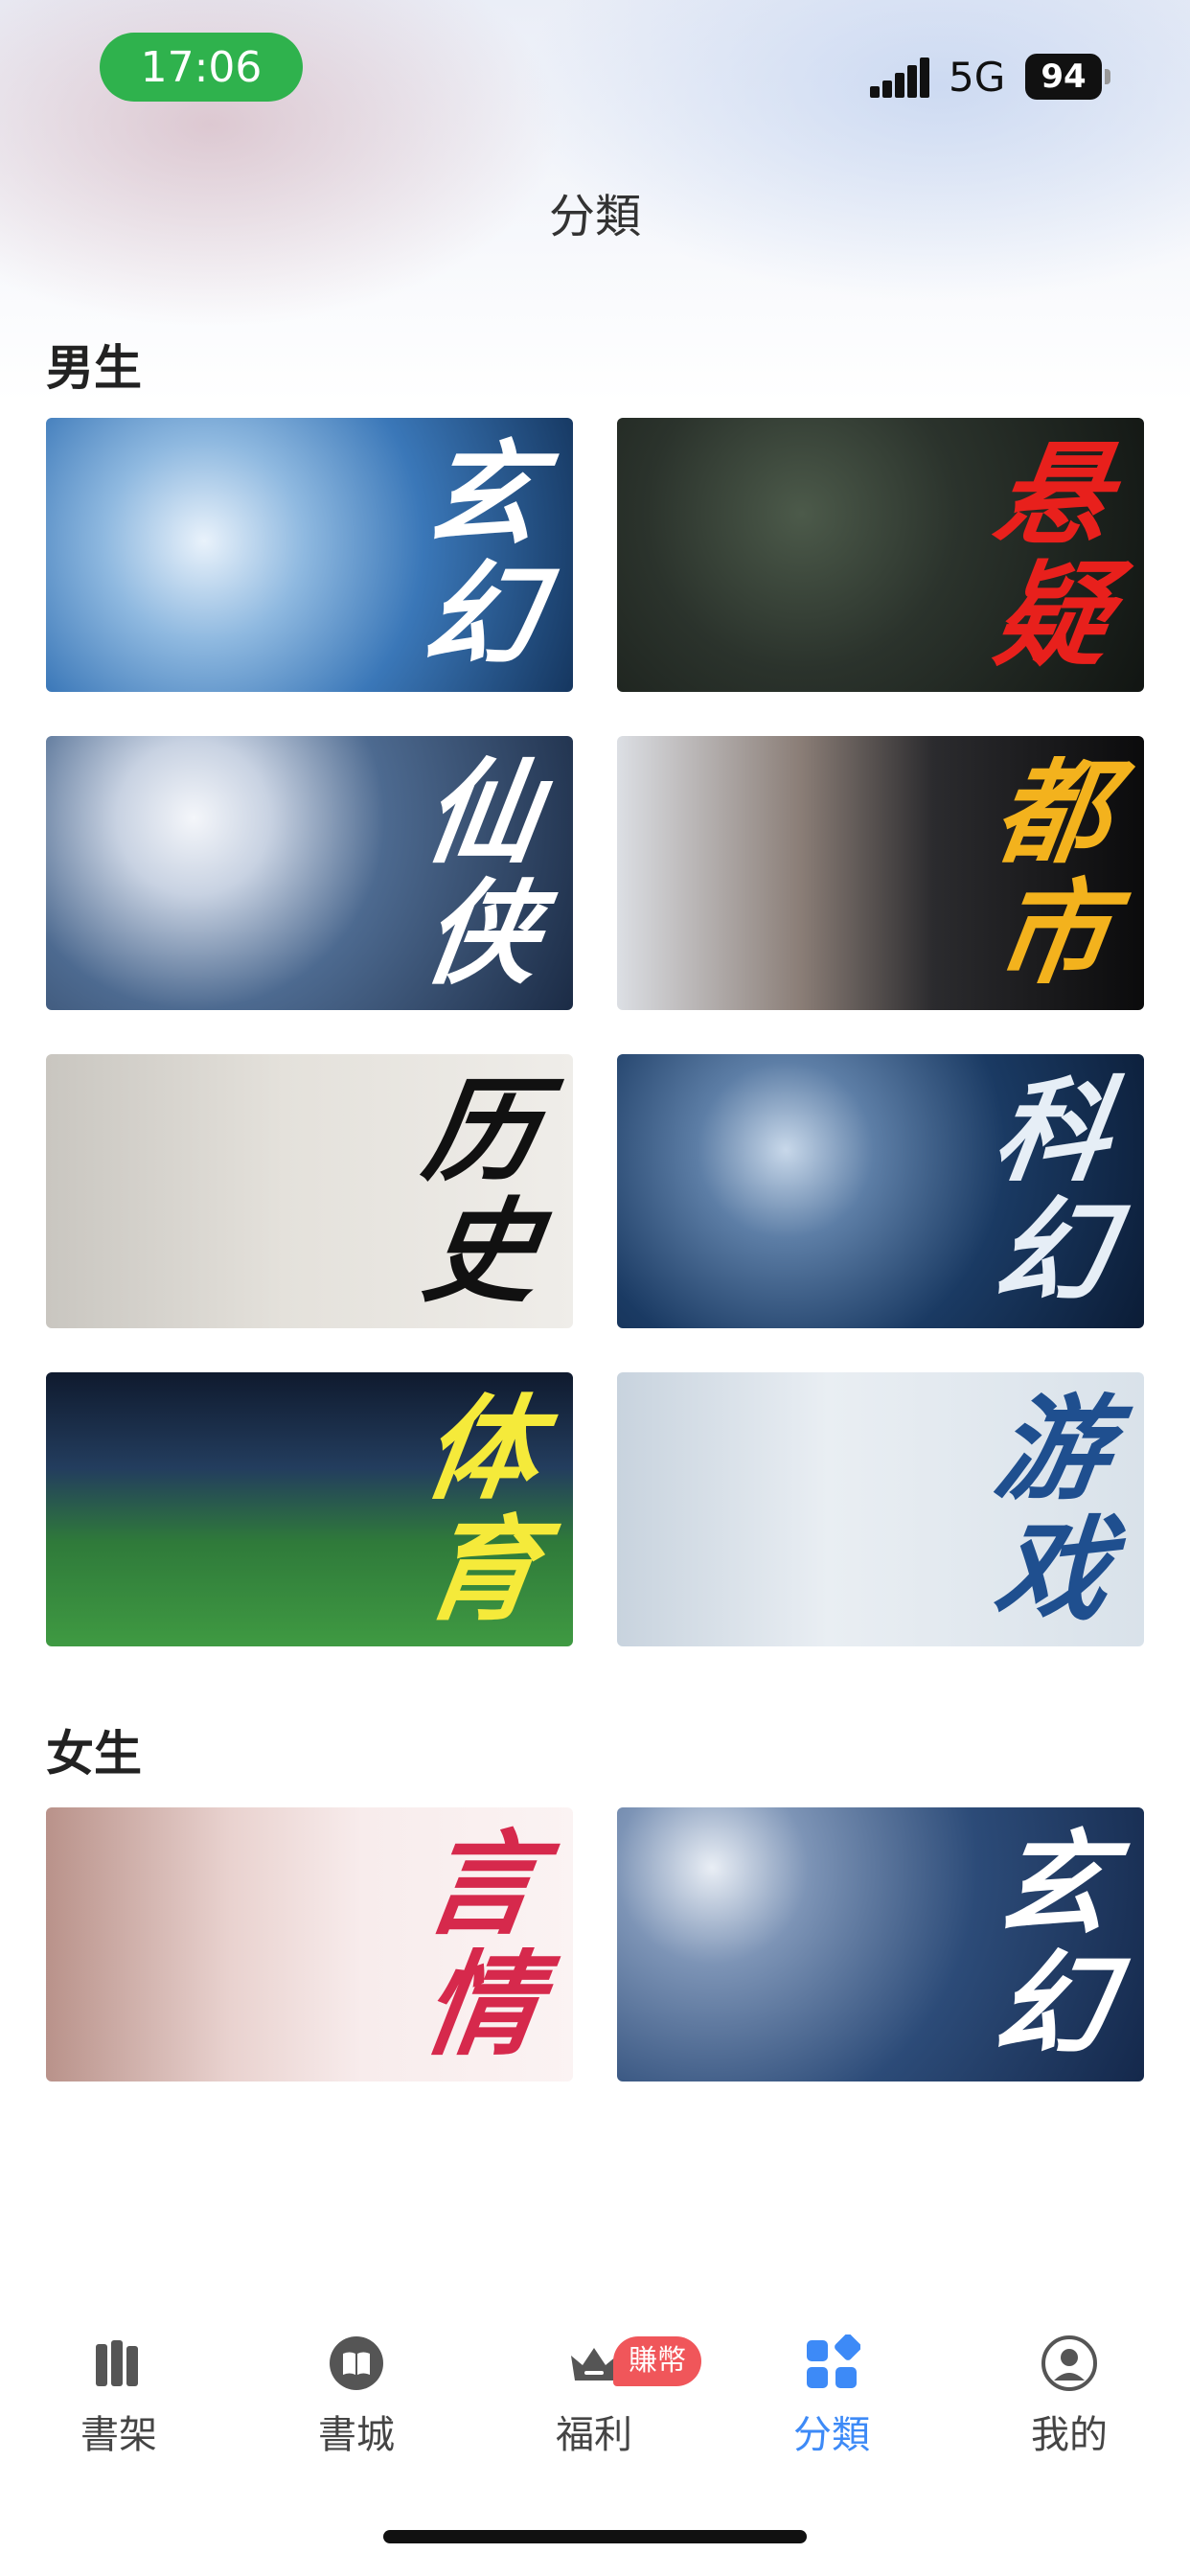 The width and height of the screenshot is (1190, 2576). What do you see at coordinates (310, 555) in the screenshot?
I see `category-card-xuanhuan: 玄 幻` at bounding box center [310, 555].